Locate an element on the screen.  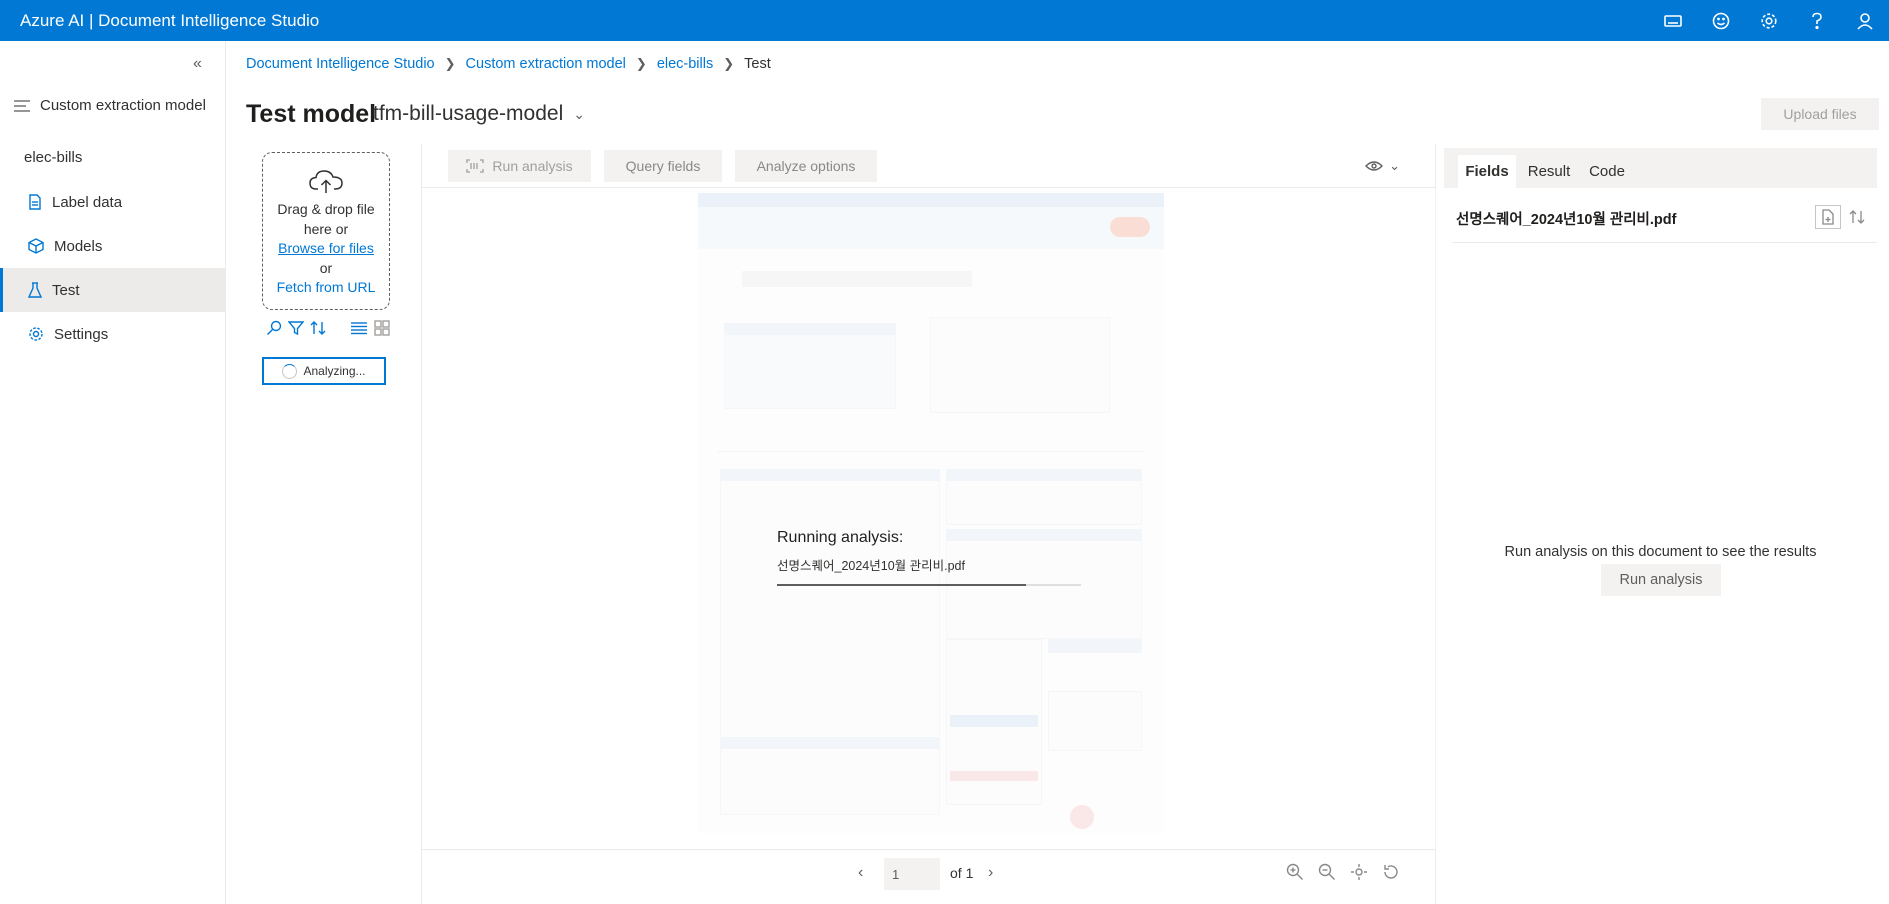
collapse-sidebar-icon: « is located at coordinates (197, 64).